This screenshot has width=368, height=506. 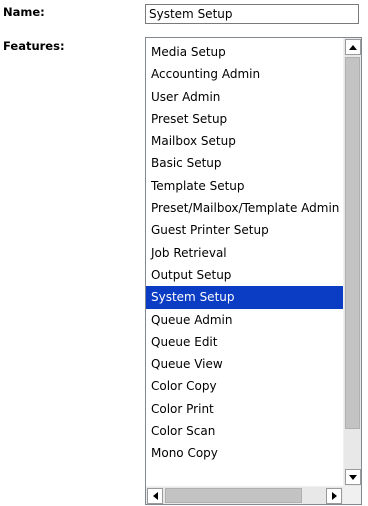 I want to click on horizontal-scrollbar, so click(x=244, y=495).